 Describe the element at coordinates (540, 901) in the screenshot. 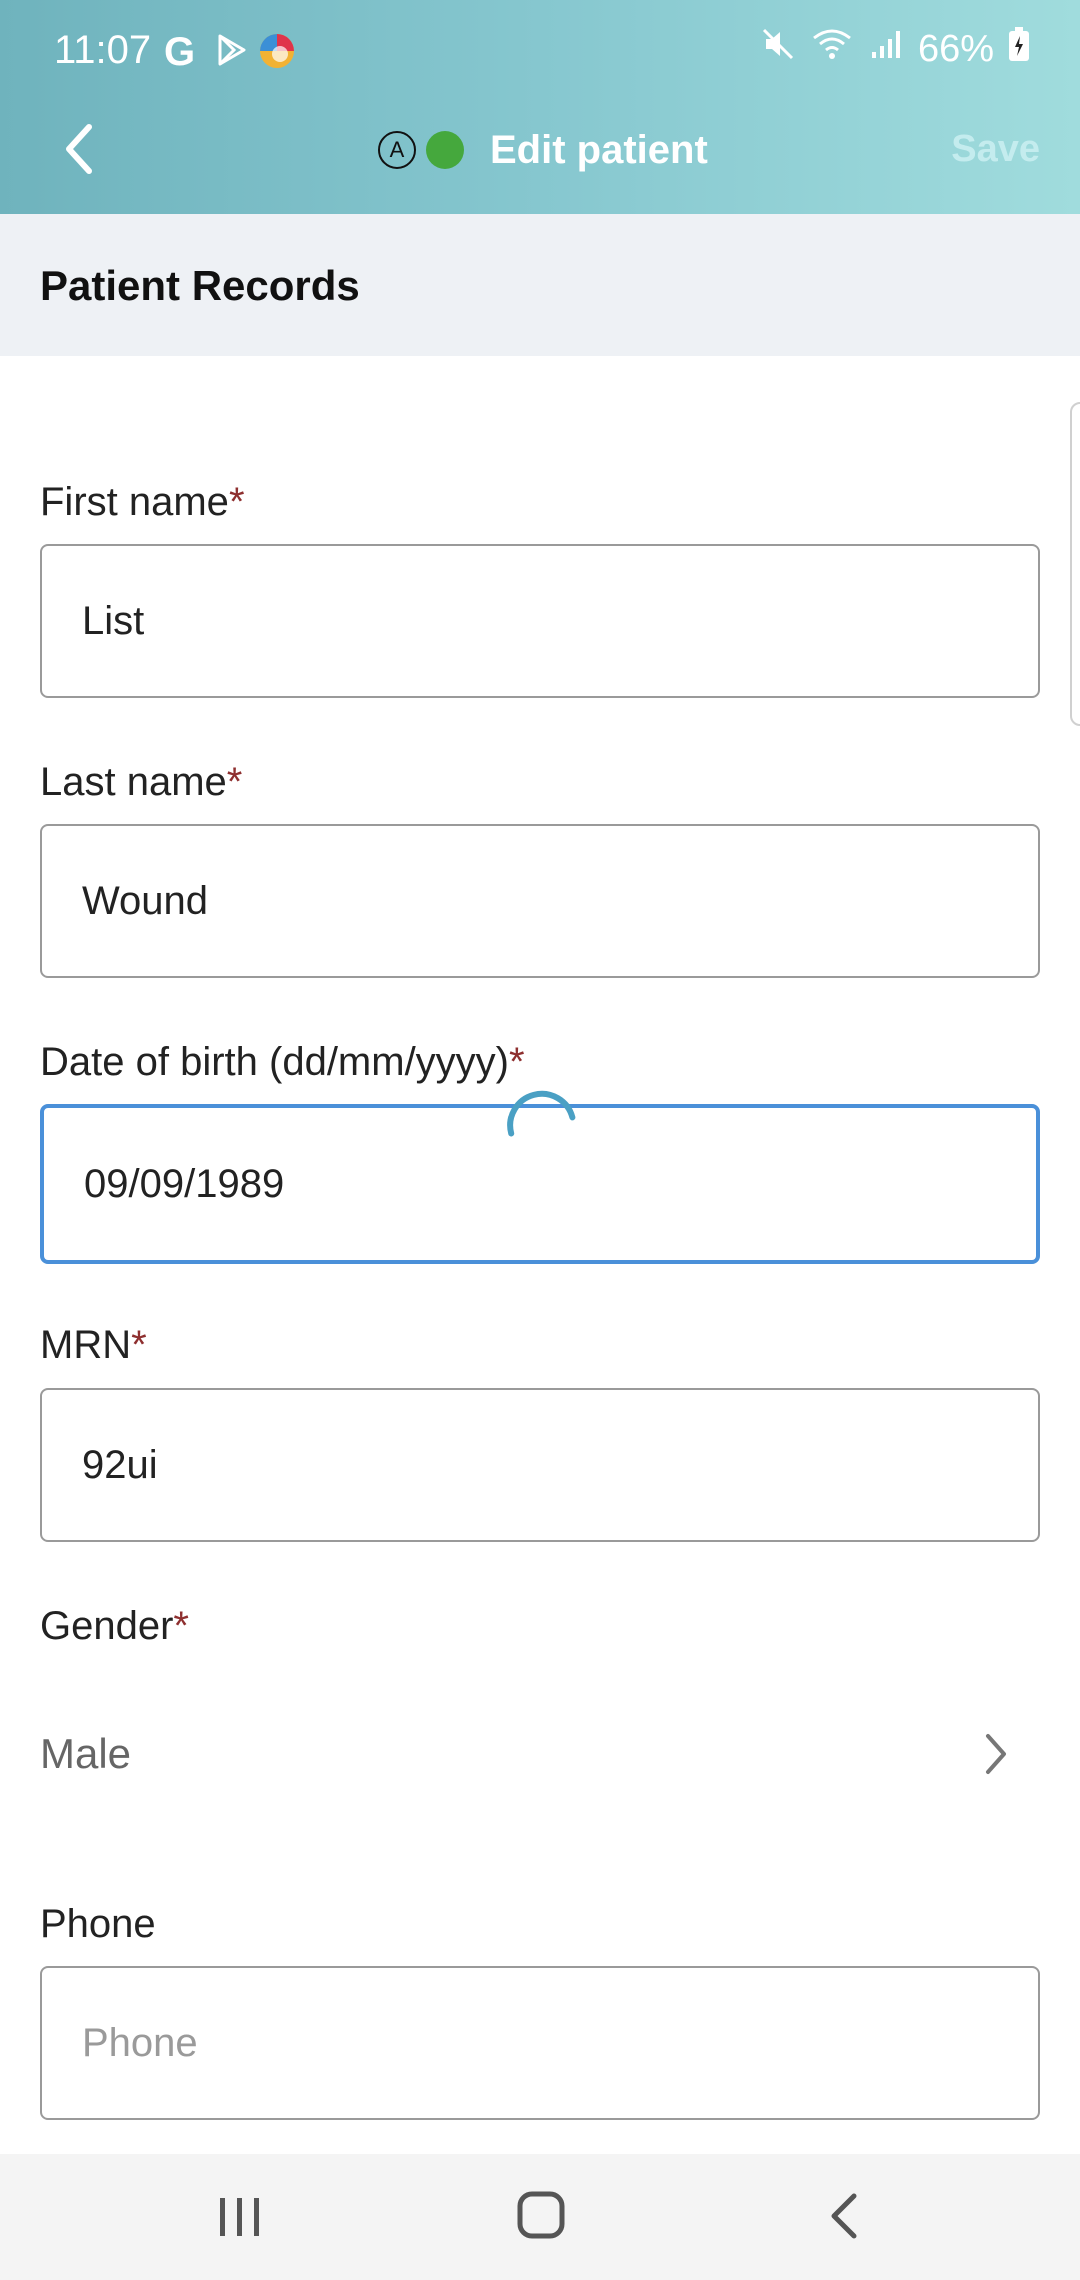

I see `last-name-input` at that location.